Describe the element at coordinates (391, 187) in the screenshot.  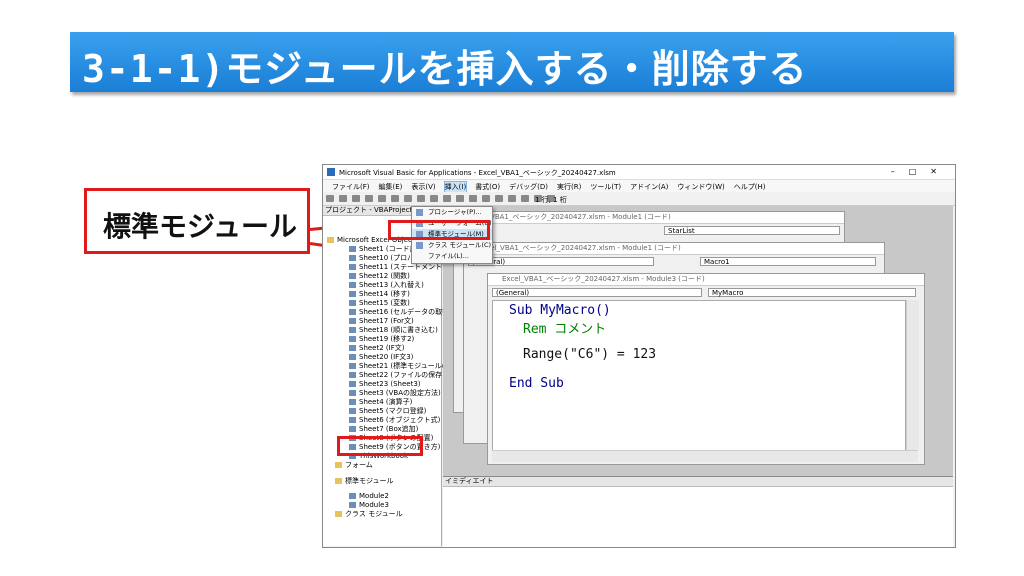
I see `menu-edit: 編集(E)` at that location.